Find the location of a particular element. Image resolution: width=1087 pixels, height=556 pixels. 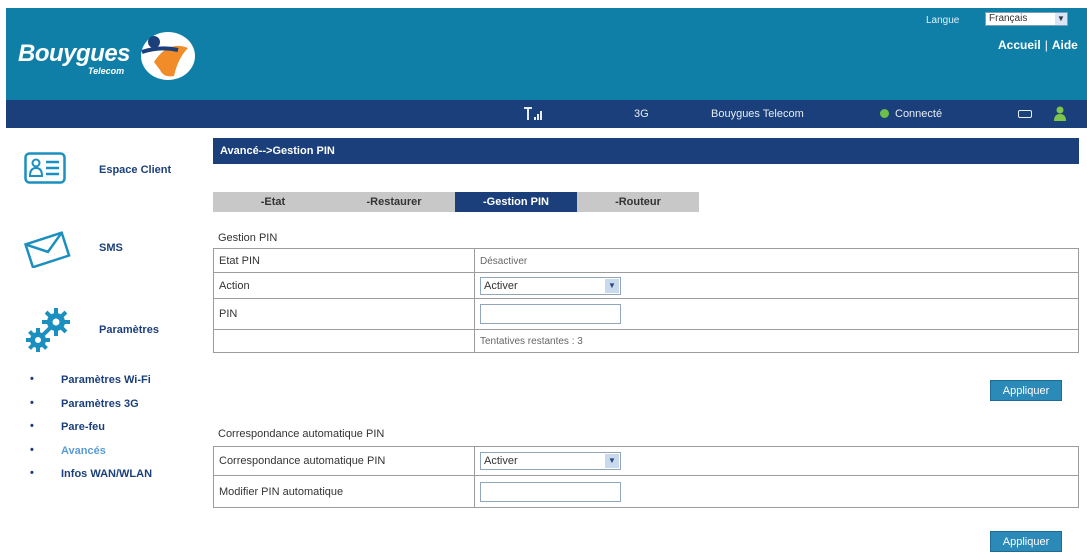

language-label: Langue is located at coordinates (943, 20).